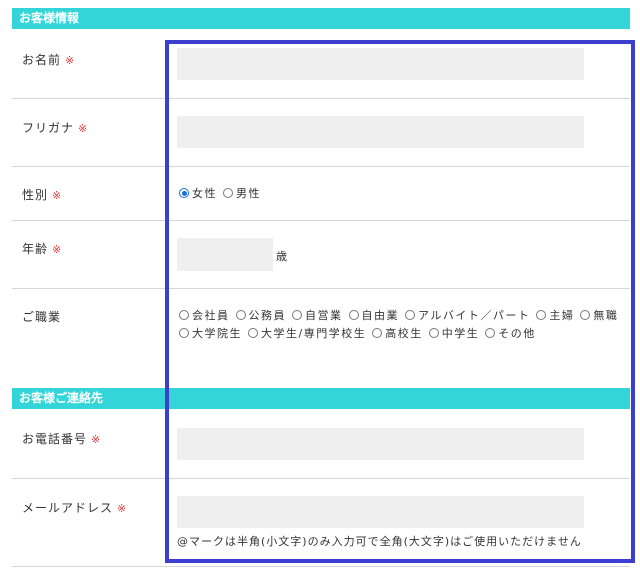 This screenshot has height=576, width=640. What do you see at coordinates (75, 508) in the screenshot?
I see `email-label: メールアドレス ※` at bounding box center [75, 508].